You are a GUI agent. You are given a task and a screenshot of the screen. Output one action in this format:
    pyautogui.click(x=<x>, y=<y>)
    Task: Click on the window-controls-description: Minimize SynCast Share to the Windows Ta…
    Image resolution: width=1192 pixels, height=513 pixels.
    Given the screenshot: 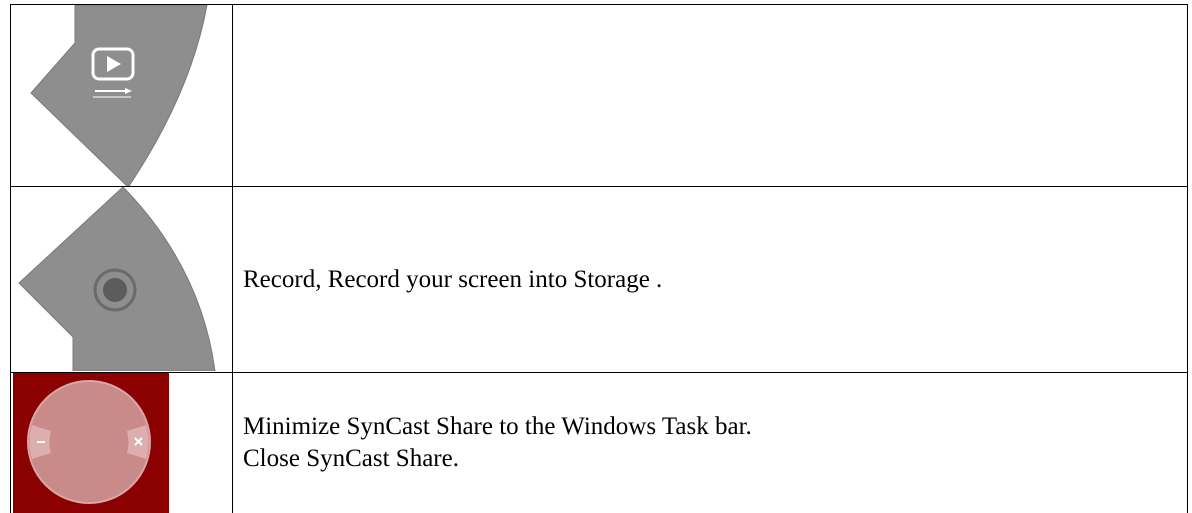 What is the action you would take?
    pyautogui.click(x=715, y=443)
    